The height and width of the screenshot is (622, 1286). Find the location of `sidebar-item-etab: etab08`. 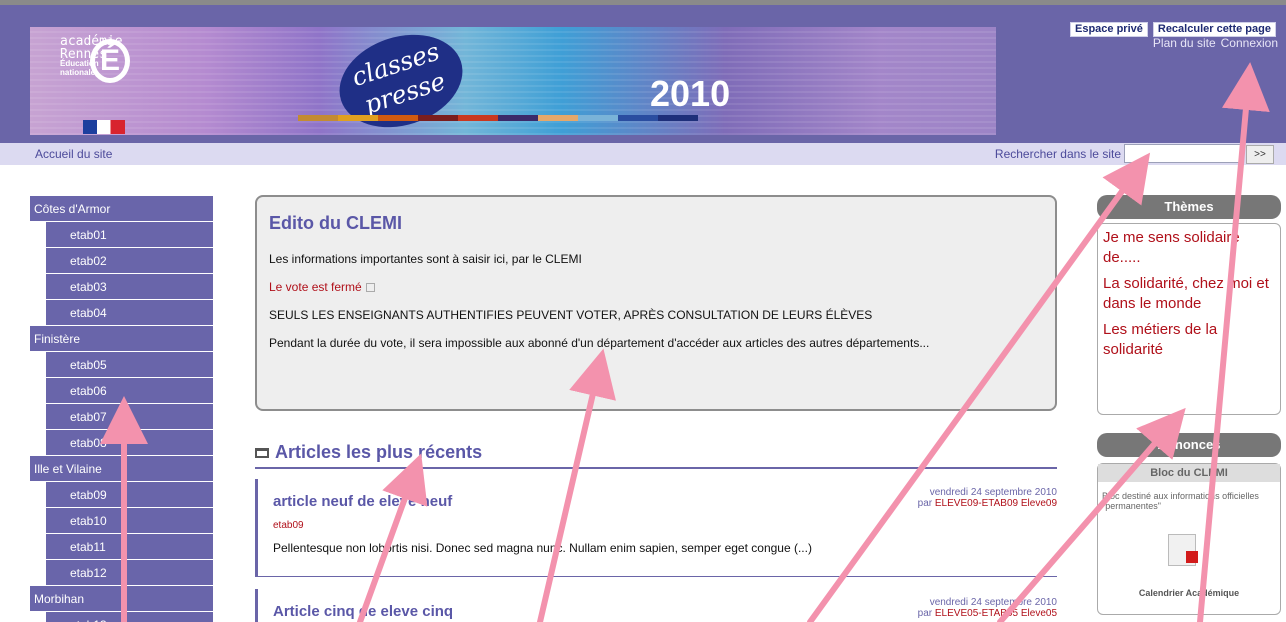

sidebar-item-etab: etab08 is located at coordinates (129, 443).